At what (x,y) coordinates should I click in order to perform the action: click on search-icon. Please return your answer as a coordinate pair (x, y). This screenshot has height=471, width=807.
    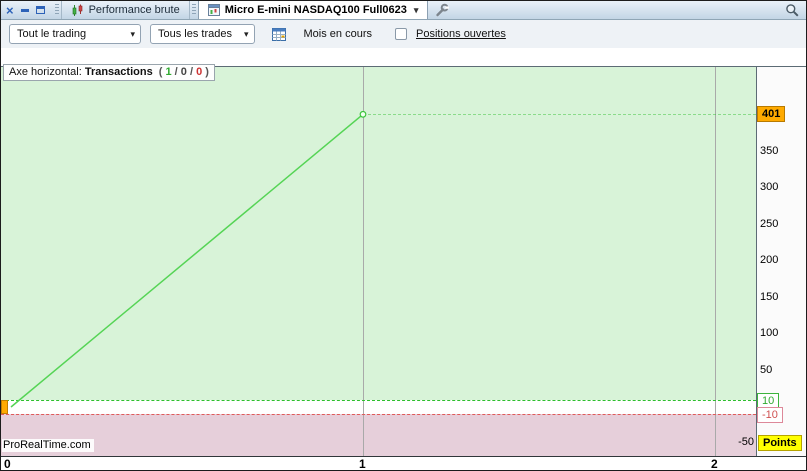
    Looking at the image, I should click on (792, 10).